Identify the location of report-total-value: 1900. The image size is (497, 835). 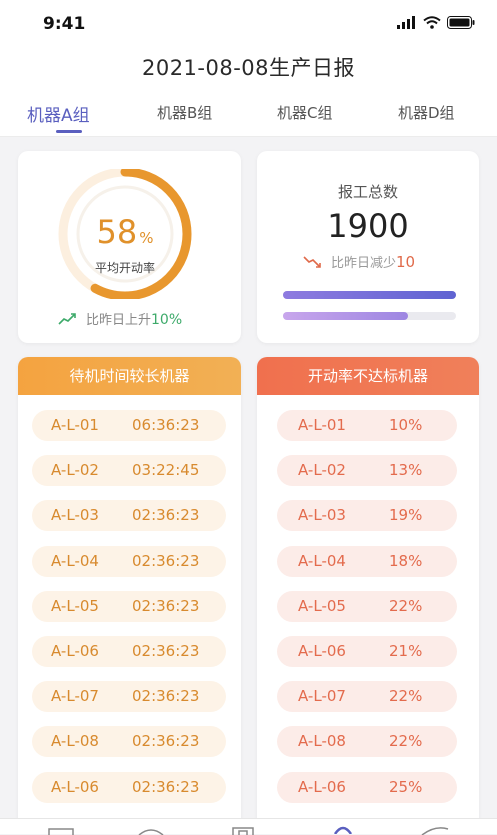
(368, 226).